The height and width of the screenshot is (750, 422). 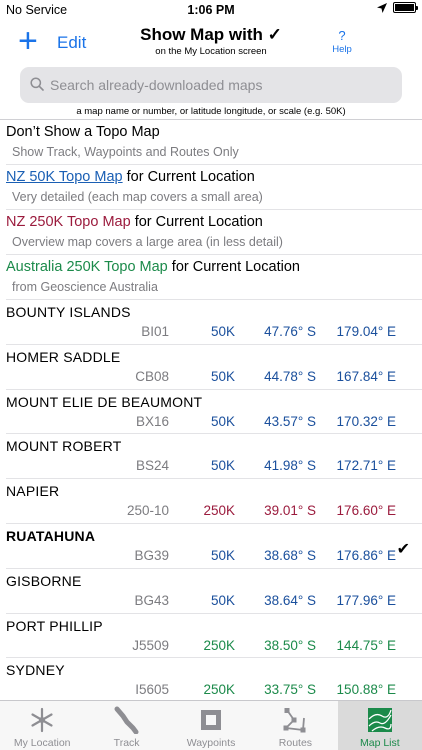 What do you see at coordinates (214, 679) in the screenshot?
I see `map-row: SYDNEY I5605 250K 33.75° S 150.88° E` at bounding box center [214, 679].